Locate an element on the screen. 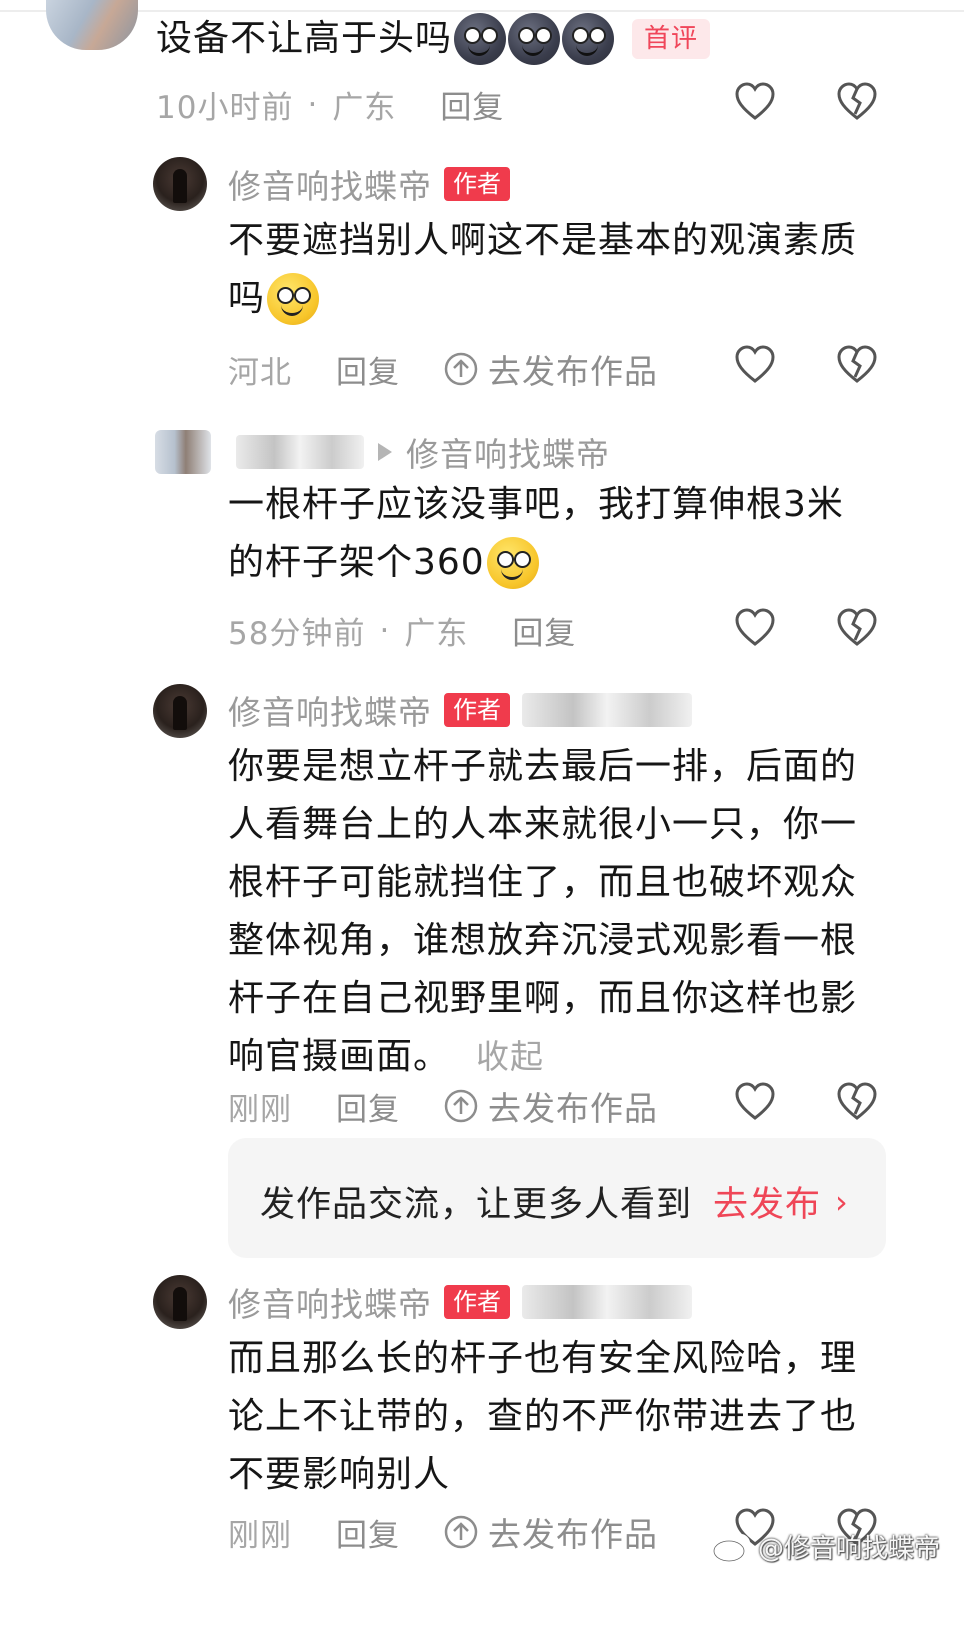  reply-arrow-icon is located at coordinates (385, 452).